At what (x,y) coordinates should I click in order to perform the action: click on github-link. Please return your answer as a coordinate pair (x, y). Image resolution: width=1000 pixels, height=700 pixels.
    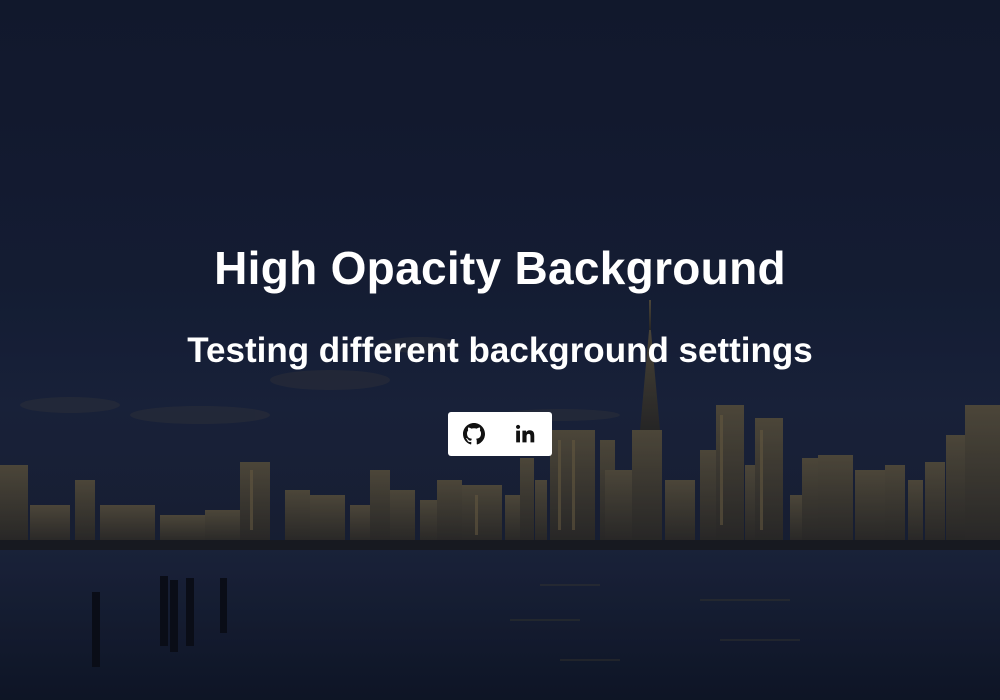
    Looking at the image, I should click on (474, 434).